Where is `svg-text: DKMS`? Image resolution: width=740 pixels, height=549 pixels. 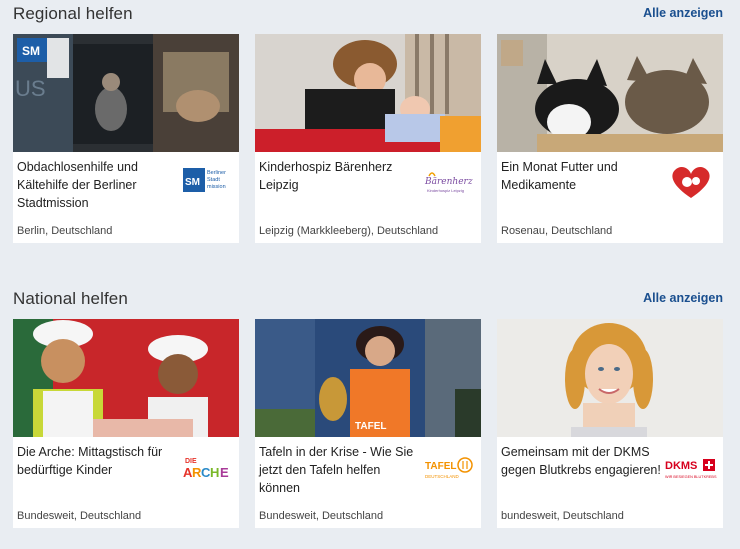
svg-text: DKMS is located at coordinates (681, 466).